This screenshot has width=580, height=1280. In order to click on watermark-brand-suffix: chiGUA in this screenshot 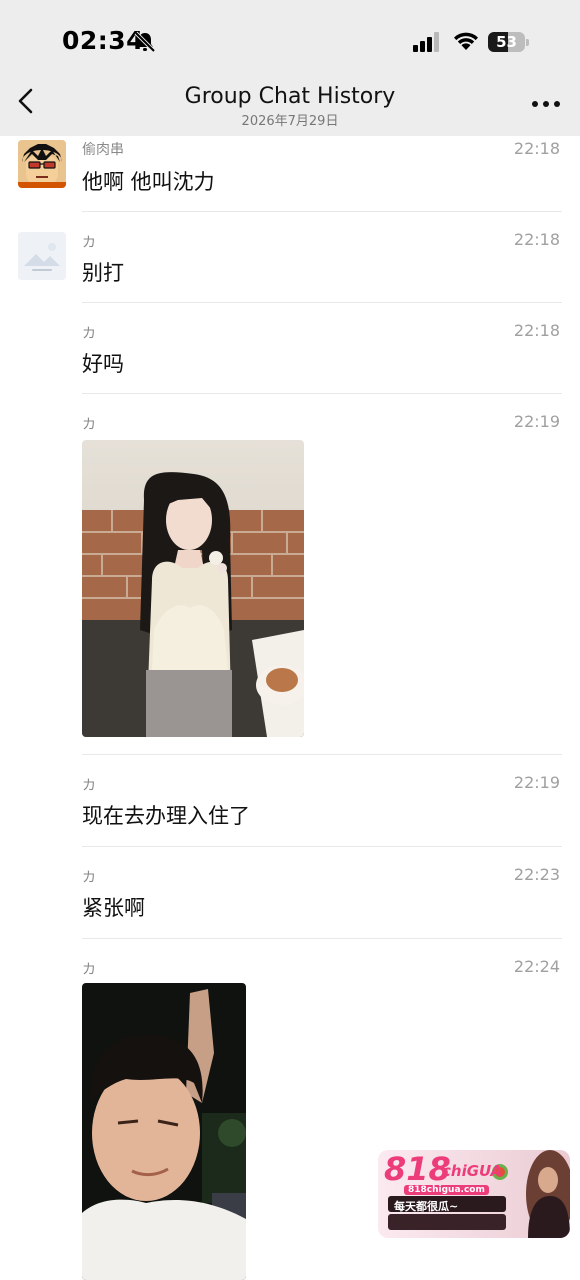, I will do `click(472, 1171)`.